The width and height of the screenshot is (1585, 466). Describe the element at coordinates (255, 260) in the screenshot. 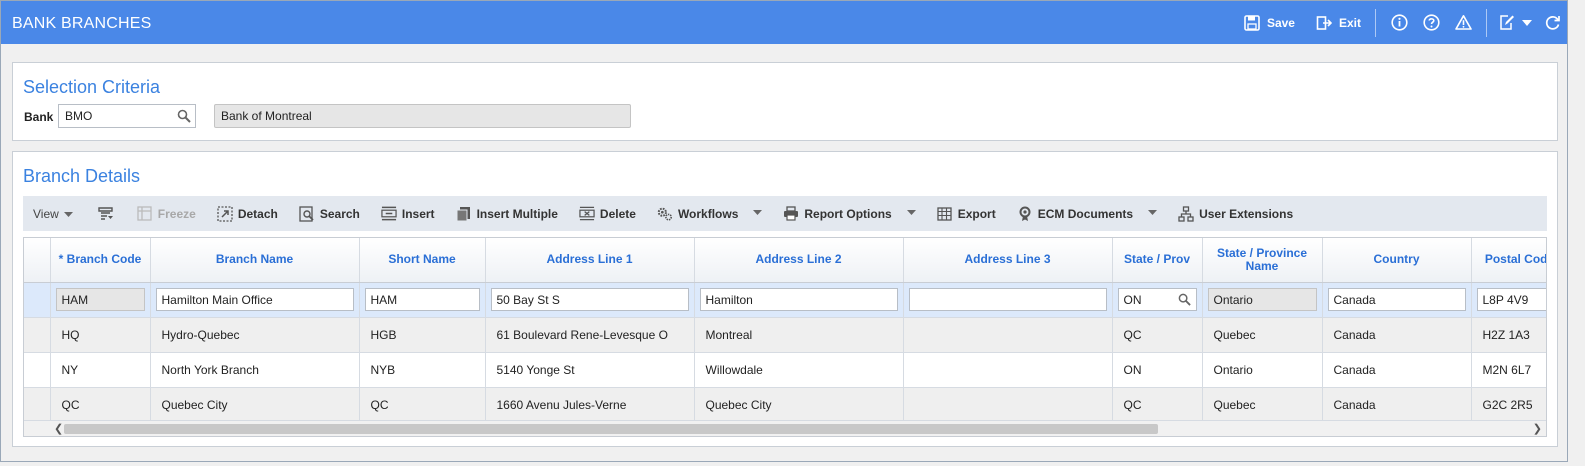

I see `column-header: Branch Name` at that location.